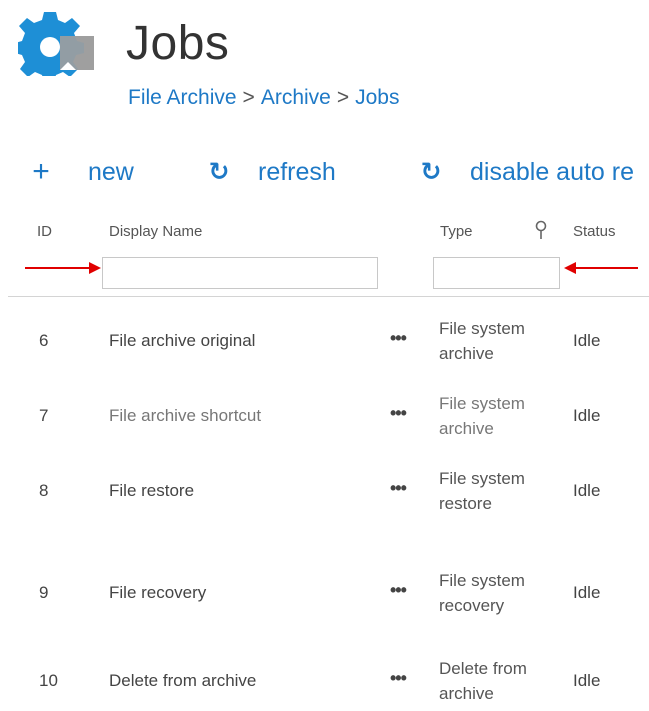  What do you see at coordinates (377, 97) in the screenshot?
I see `breadcrumb-jobs: Jobs` at bounding box center [377, 97].